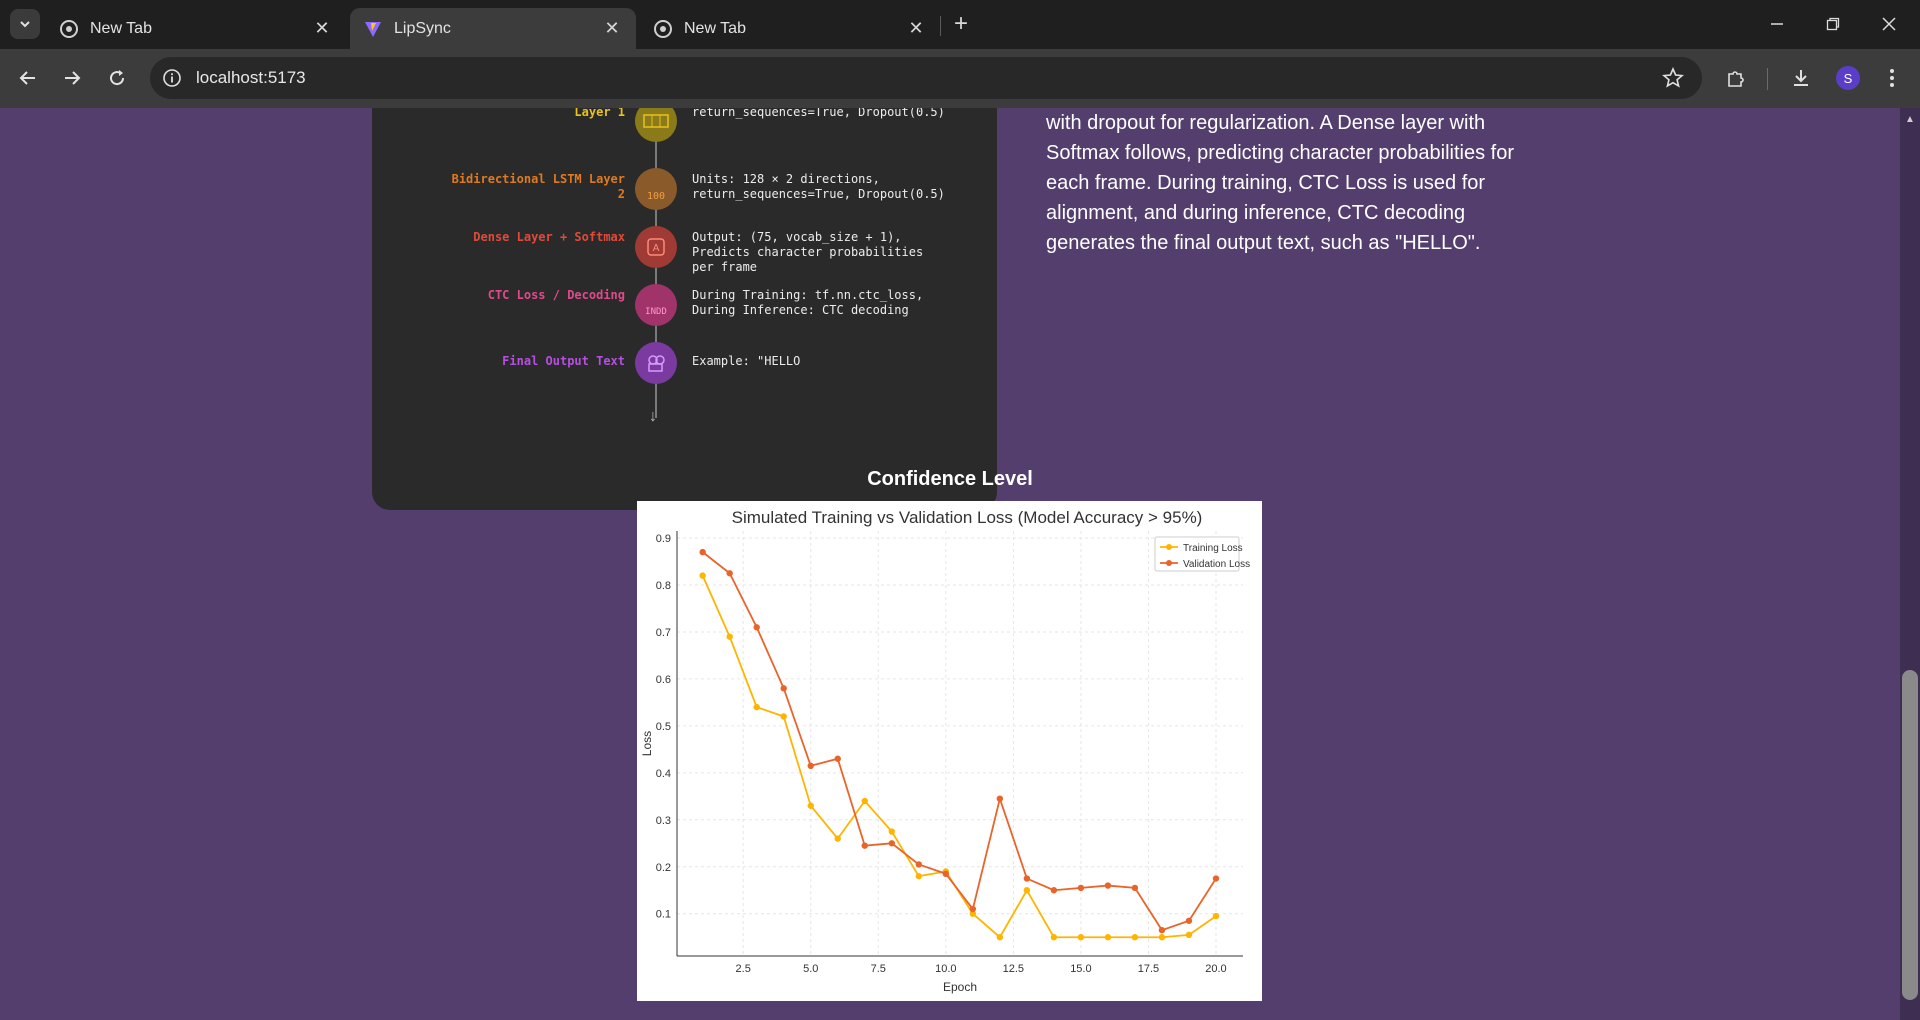  I want to click on downloads-button, so click(1801, 78).